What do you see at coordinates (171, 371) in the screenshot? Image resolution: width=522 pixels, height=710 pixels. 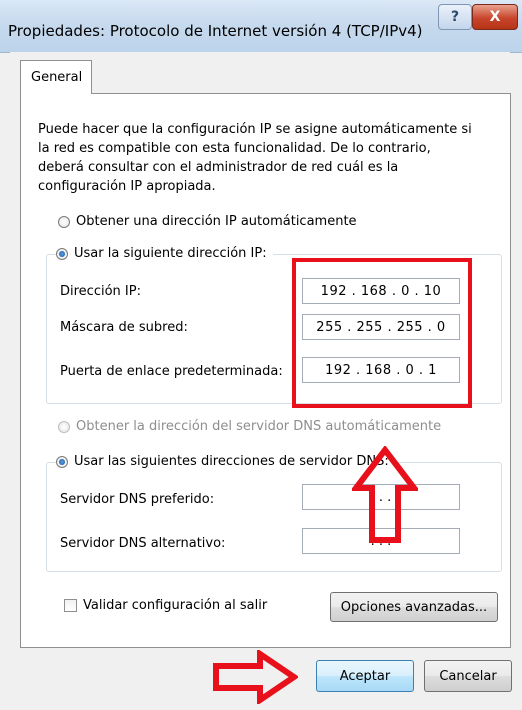 I see `default-gateway-label: Puerta de enlace predeterminada:` at bounding box center [171, 371].